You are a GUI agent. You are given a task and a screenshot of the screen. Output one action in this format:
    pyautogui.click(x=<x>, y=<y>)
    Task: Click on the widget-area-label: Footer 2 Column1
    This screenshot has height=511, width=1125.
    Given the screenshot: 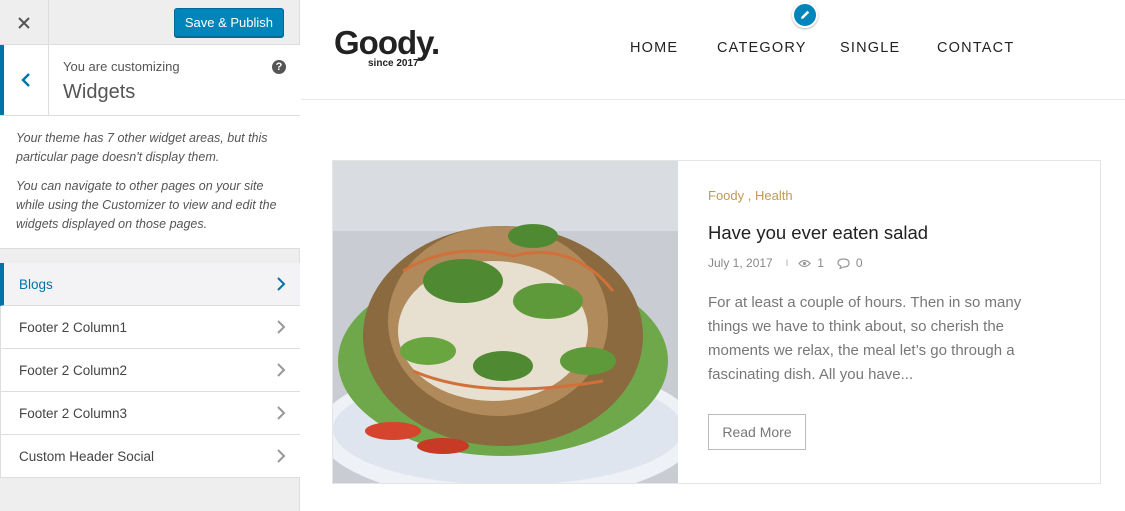 What is the action you would take?
    pyautogui.click(x=73, y=327)
    